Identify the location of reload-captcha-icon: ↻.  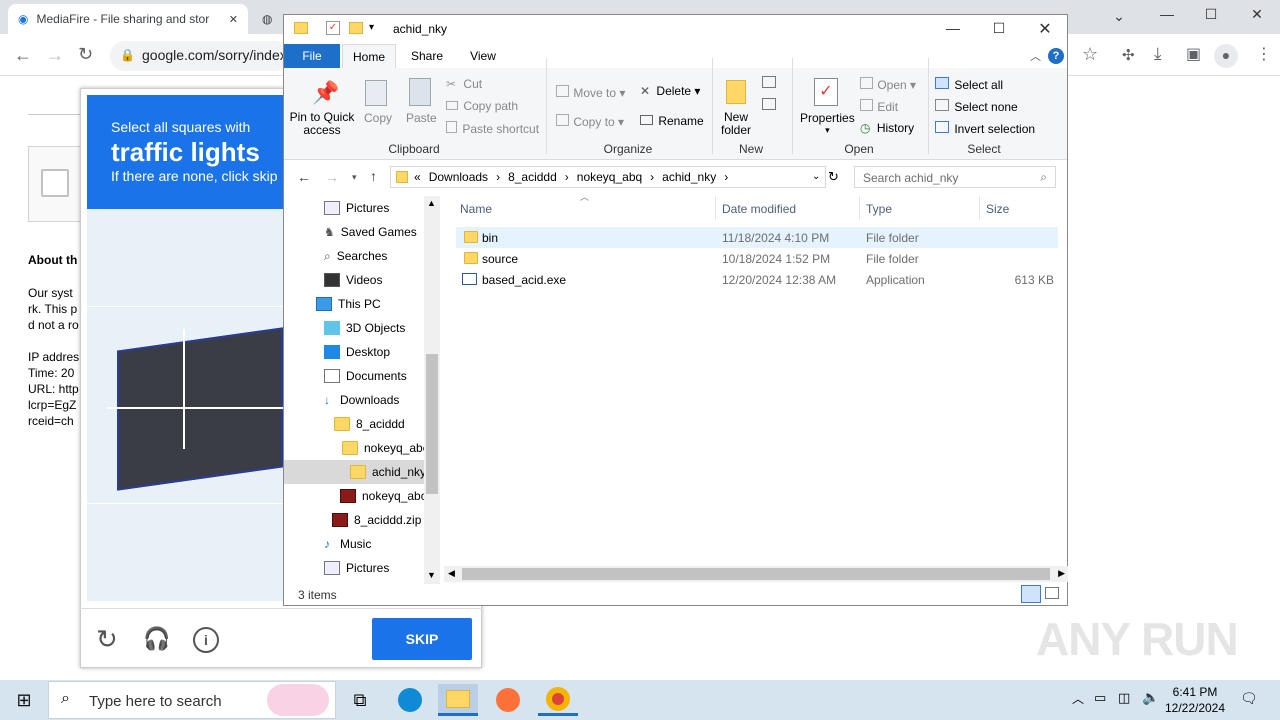
(107, 639).